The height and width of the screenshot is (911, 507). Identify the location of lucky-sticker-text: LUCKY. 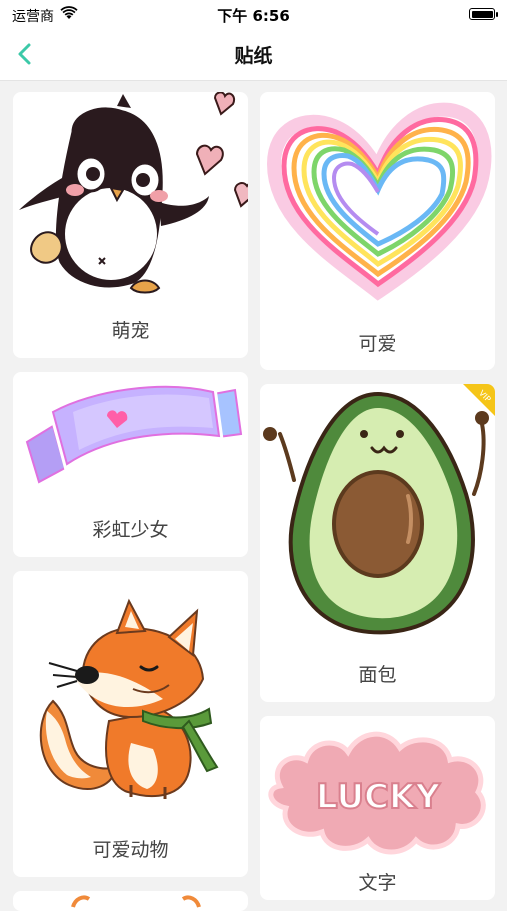
(378, 797).